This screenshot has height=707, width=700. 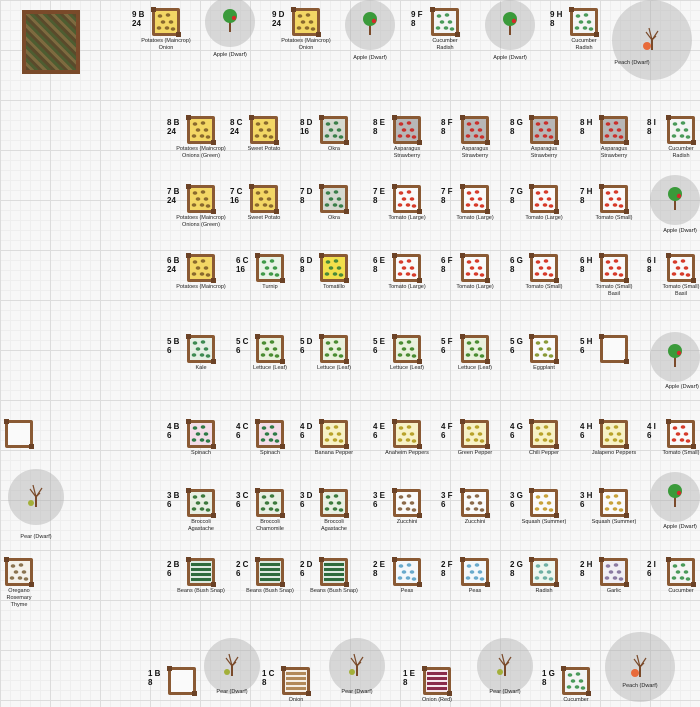 What do you see at coordinates (270, 268) in the screenshot?
I see `bed-6c` at bounding box center [270, 268].